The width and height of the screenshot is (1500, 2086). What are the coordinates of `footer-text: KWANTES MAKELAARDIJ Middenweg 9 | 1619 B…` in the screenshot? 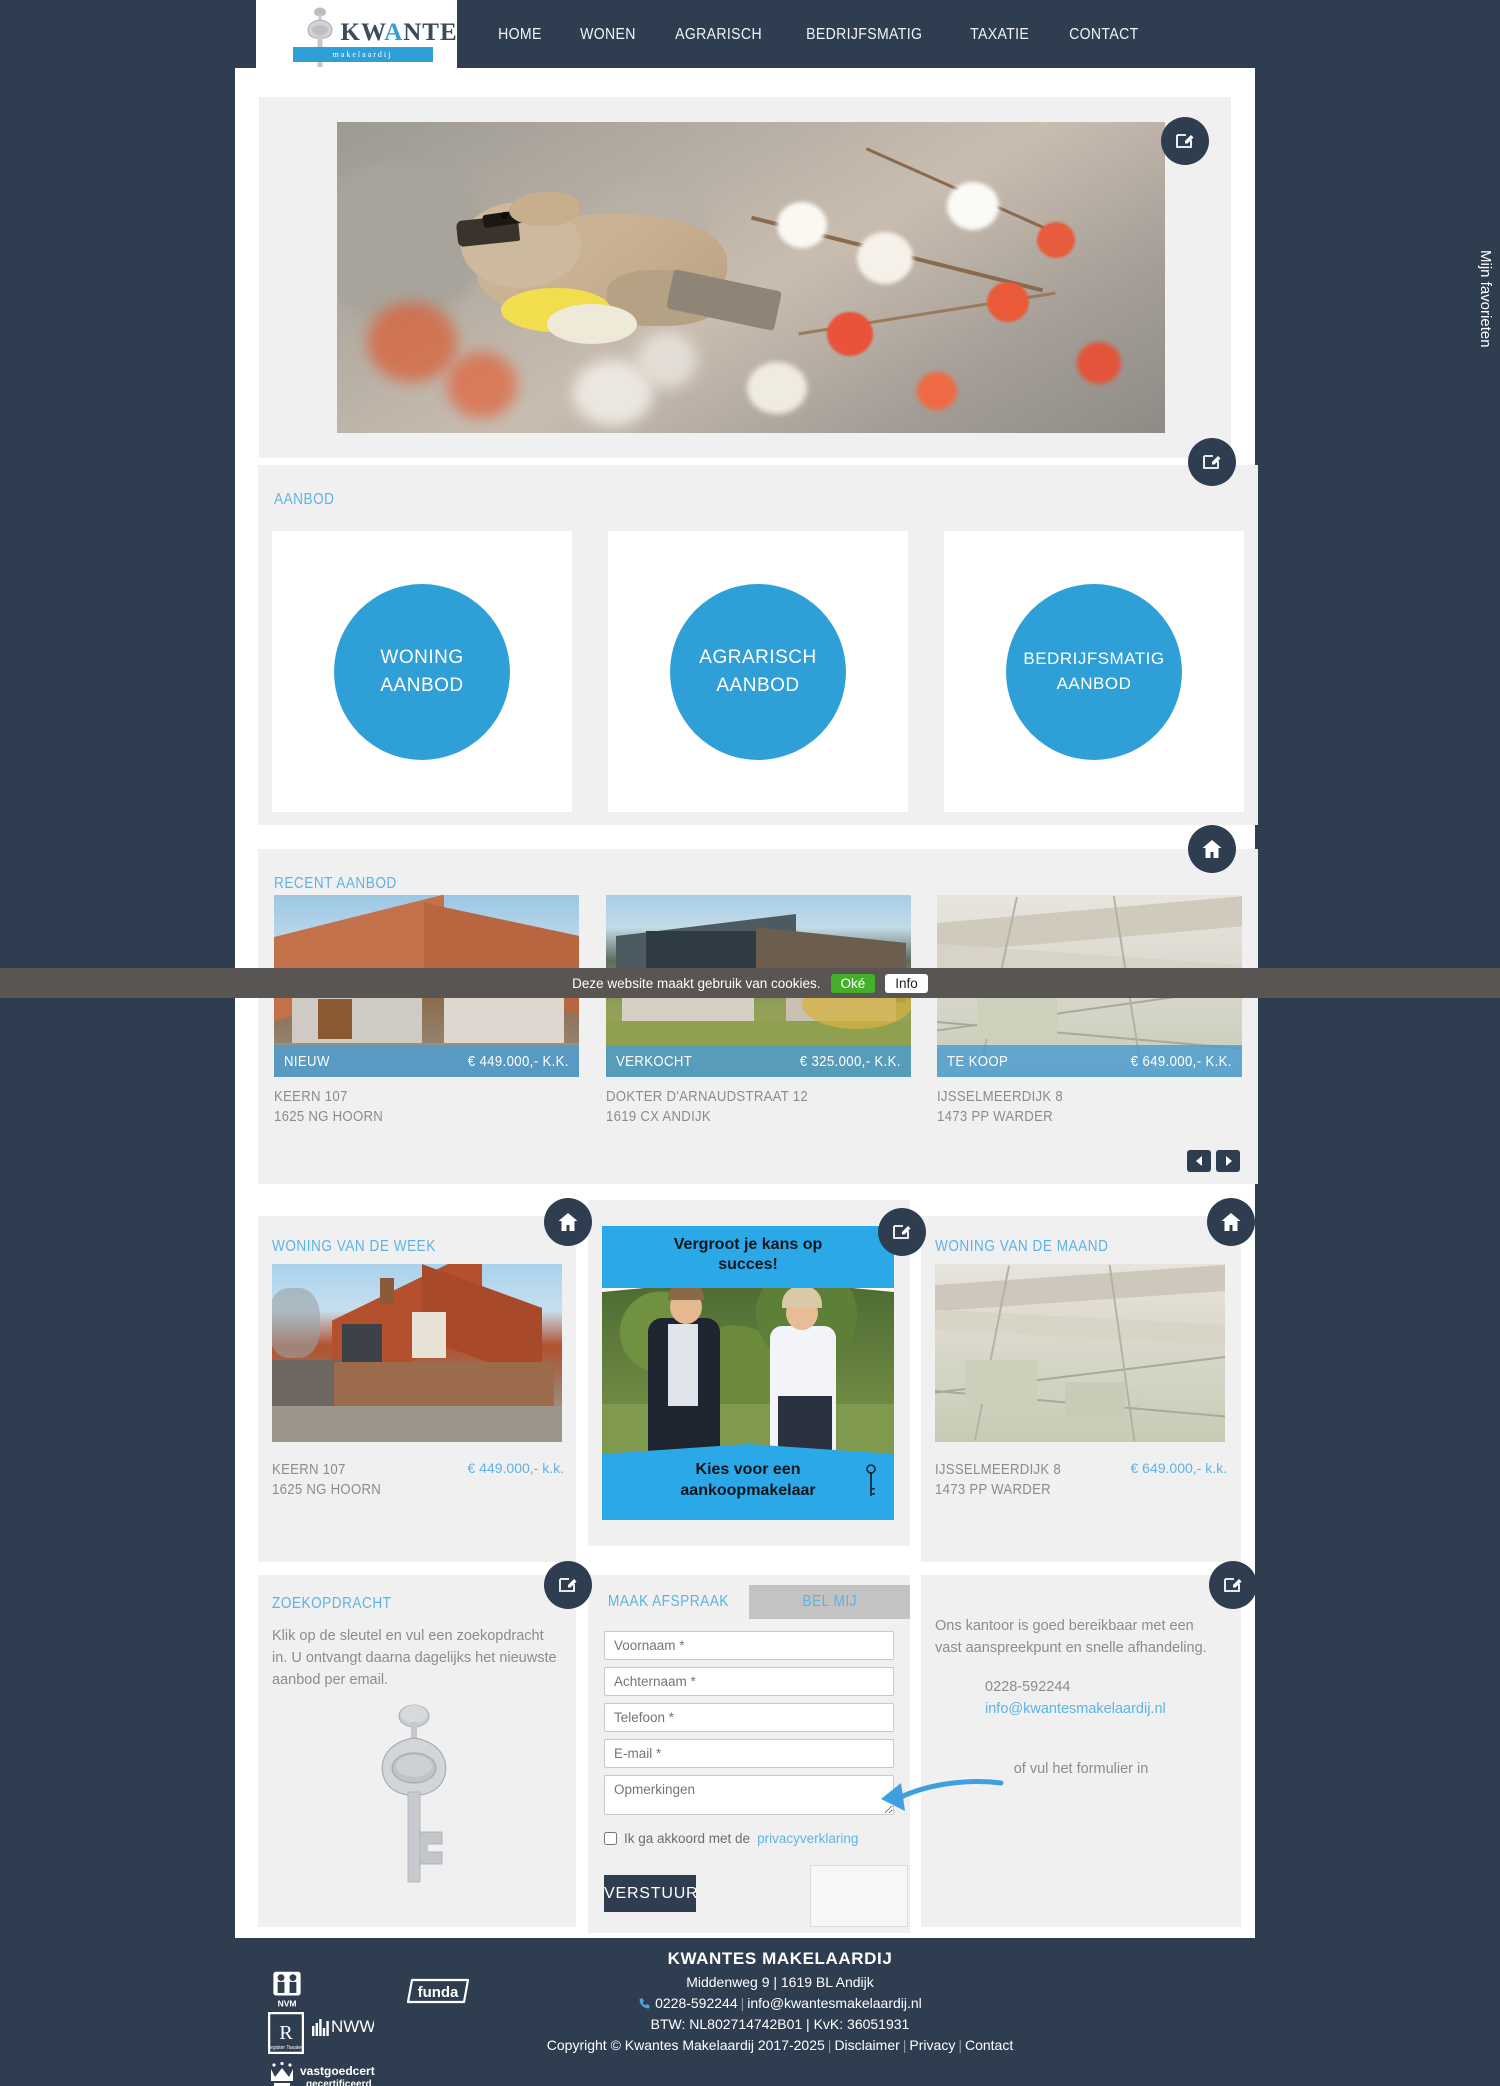 It's located at (780, 2001).